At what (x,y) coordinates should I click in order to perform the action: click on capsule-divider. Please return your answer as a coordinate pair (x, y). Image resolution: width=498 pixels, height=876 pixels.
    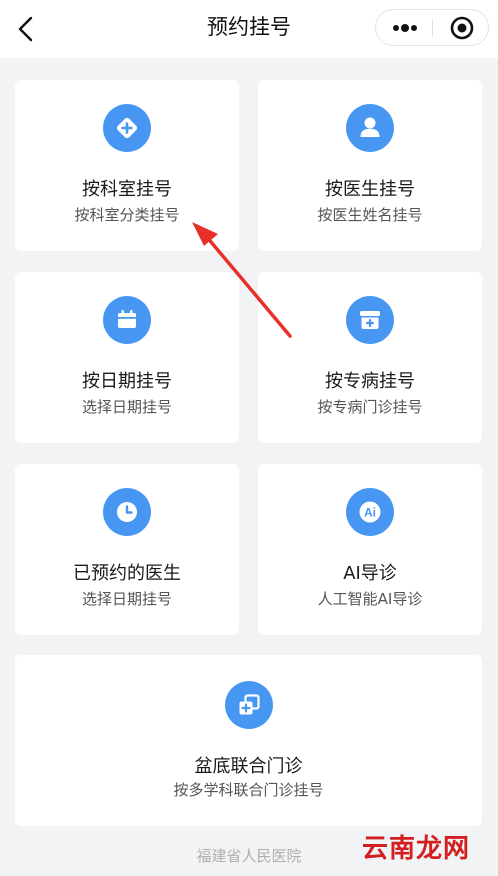
    Looking at the image, I should click on (432, 28).